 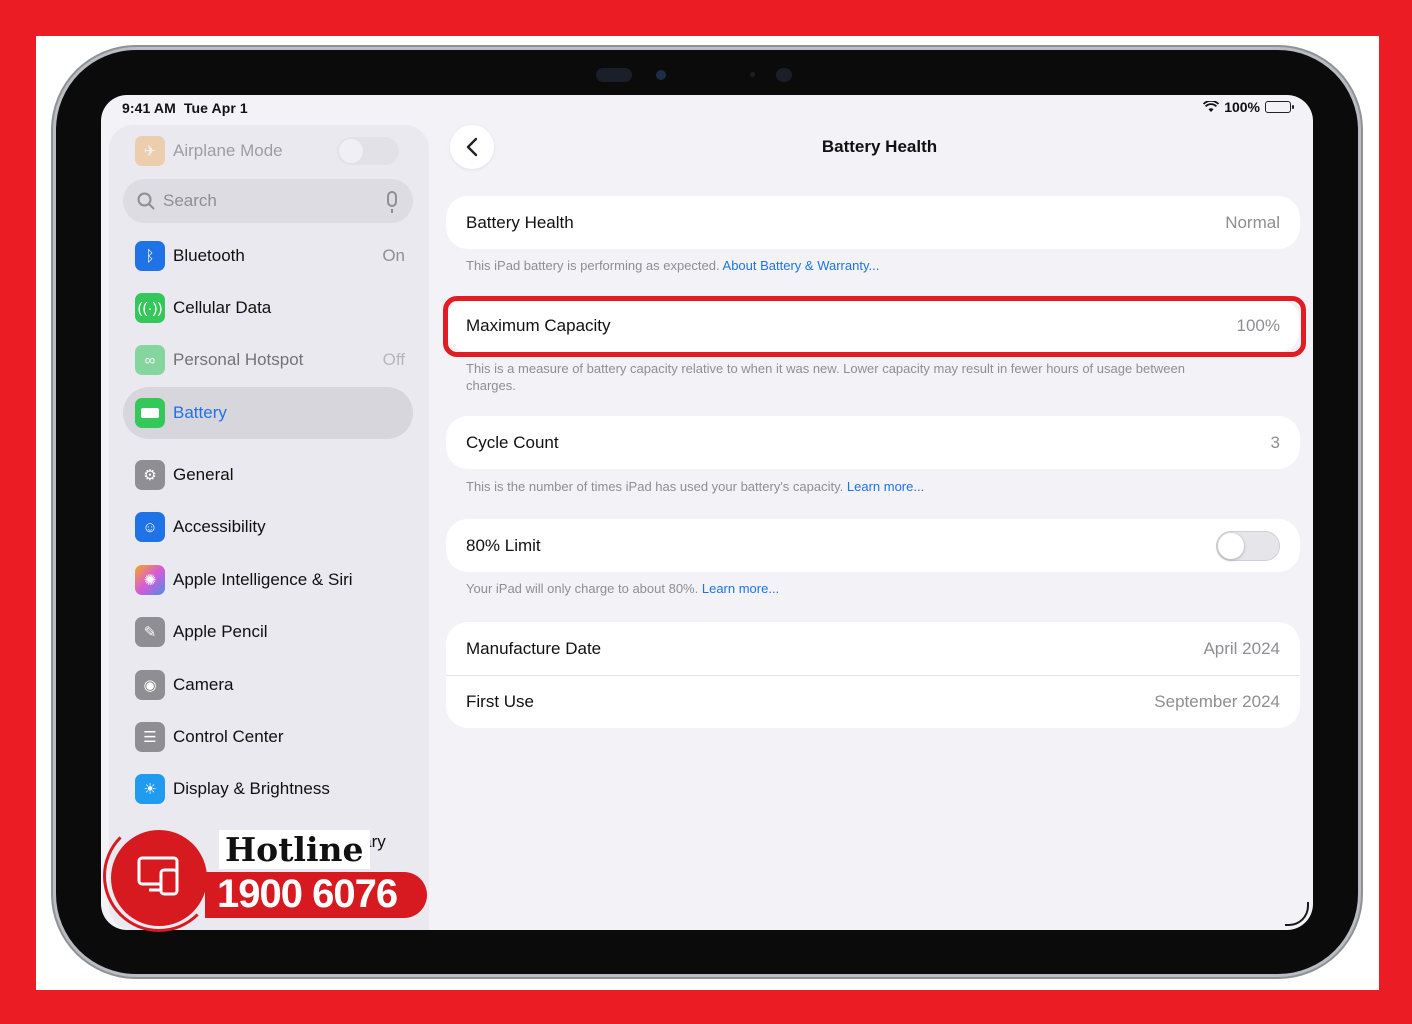 What do you see at coordinates (270, 789) in the screenshot?
I see `sidebar-item-display-brightness: ☀ Display & Brightness` at bounding box center [270, 789].